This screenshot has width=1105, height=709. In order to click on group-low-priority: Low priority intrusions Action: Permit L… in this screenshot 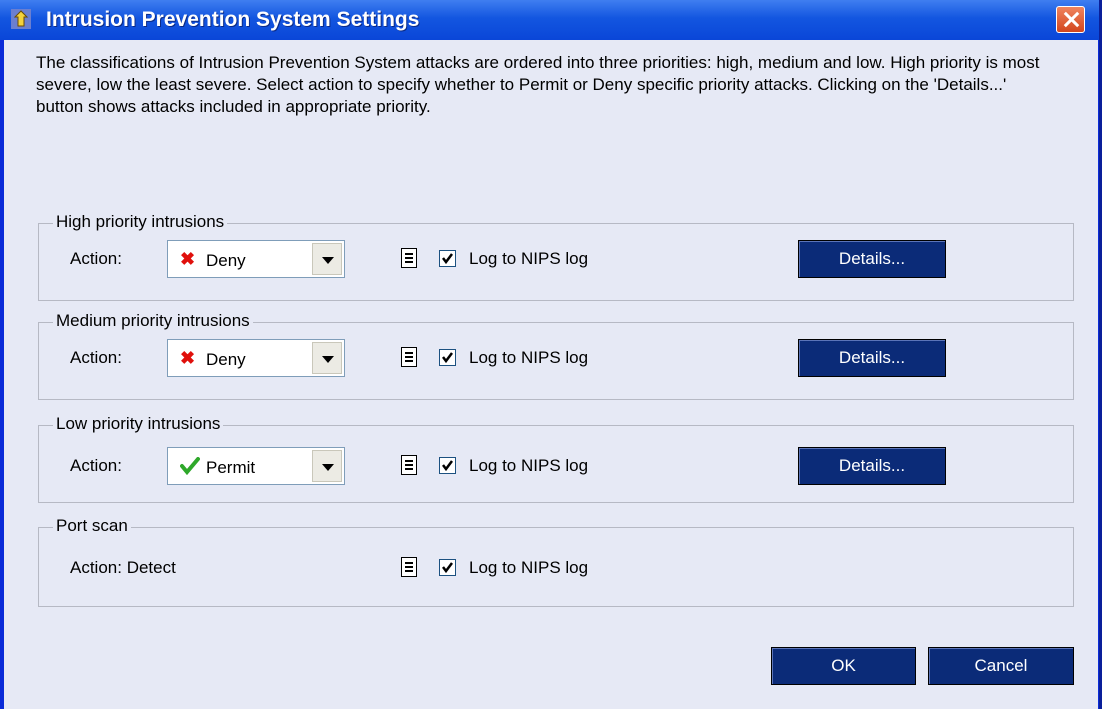, I will do `click(556, 458)`.